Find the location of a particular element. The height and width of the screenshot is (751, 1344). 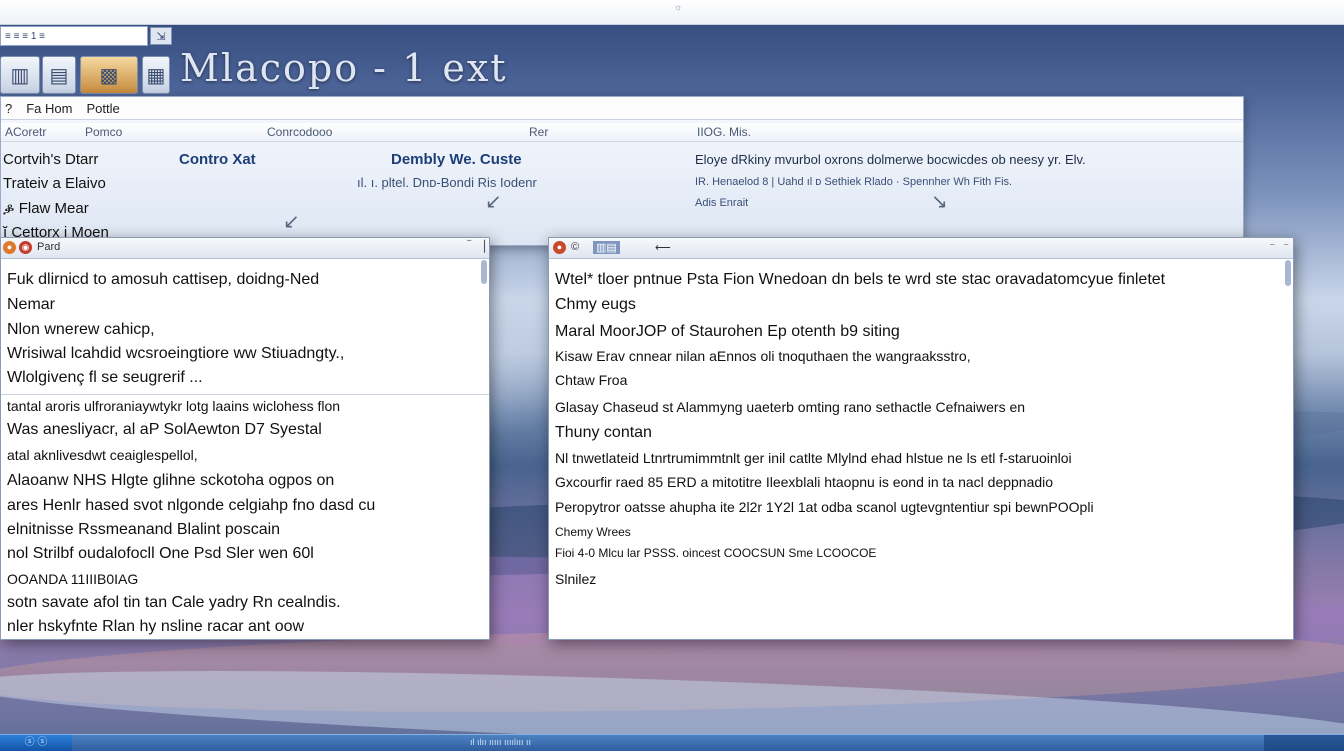

text-line: Nemar is located at coordinates (31, 304).